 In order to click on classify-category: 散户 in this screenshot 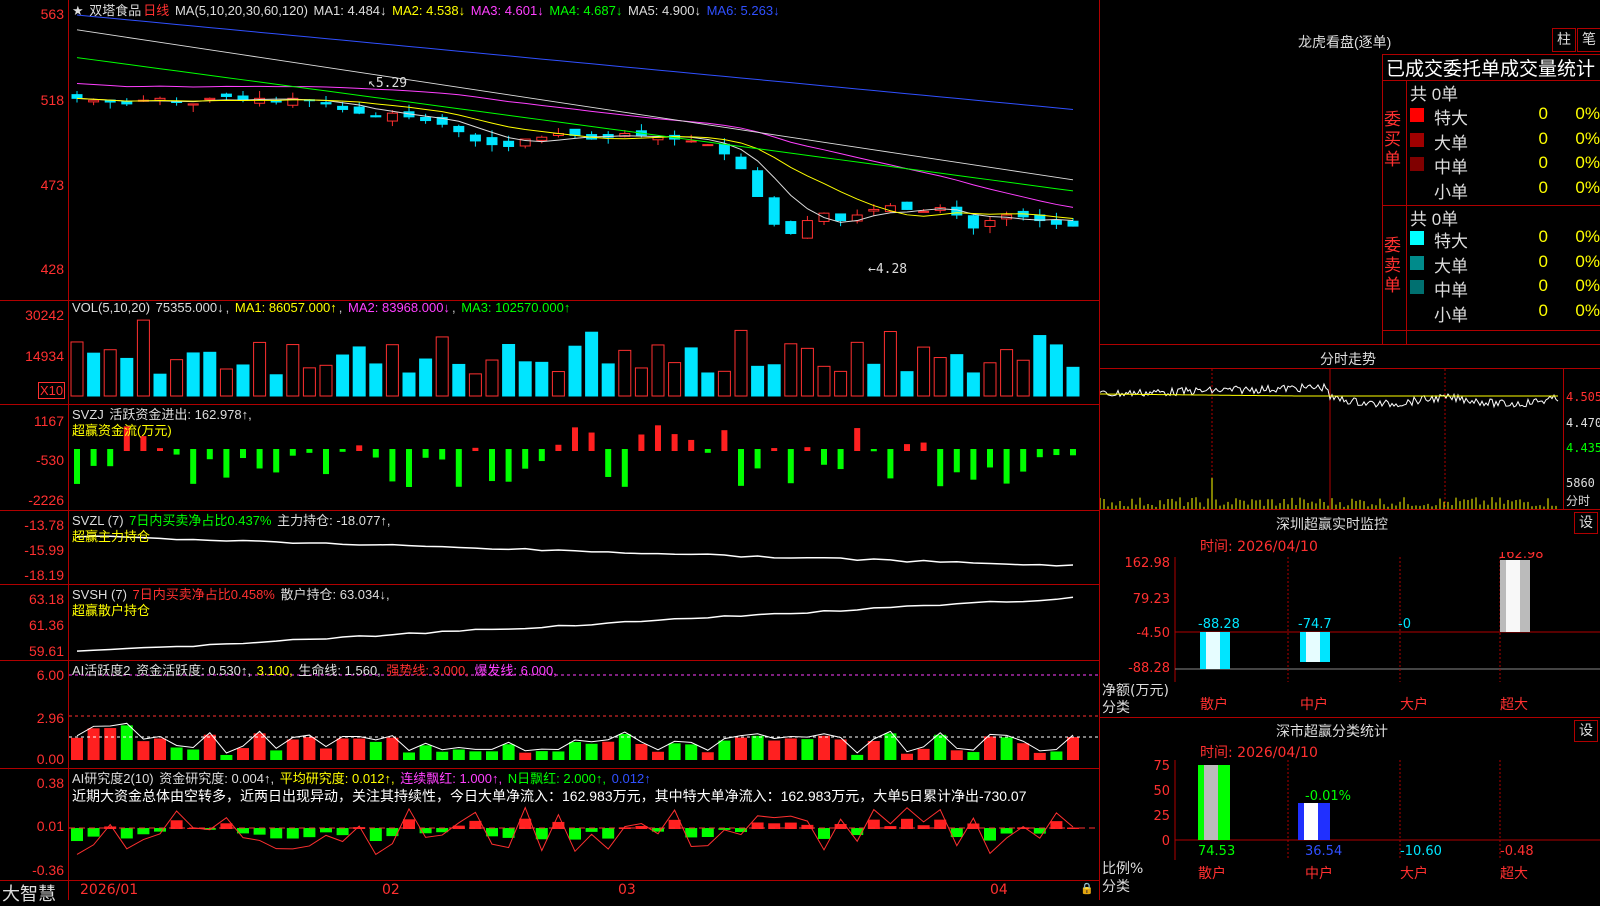, I will do `click(1212, 873)`.